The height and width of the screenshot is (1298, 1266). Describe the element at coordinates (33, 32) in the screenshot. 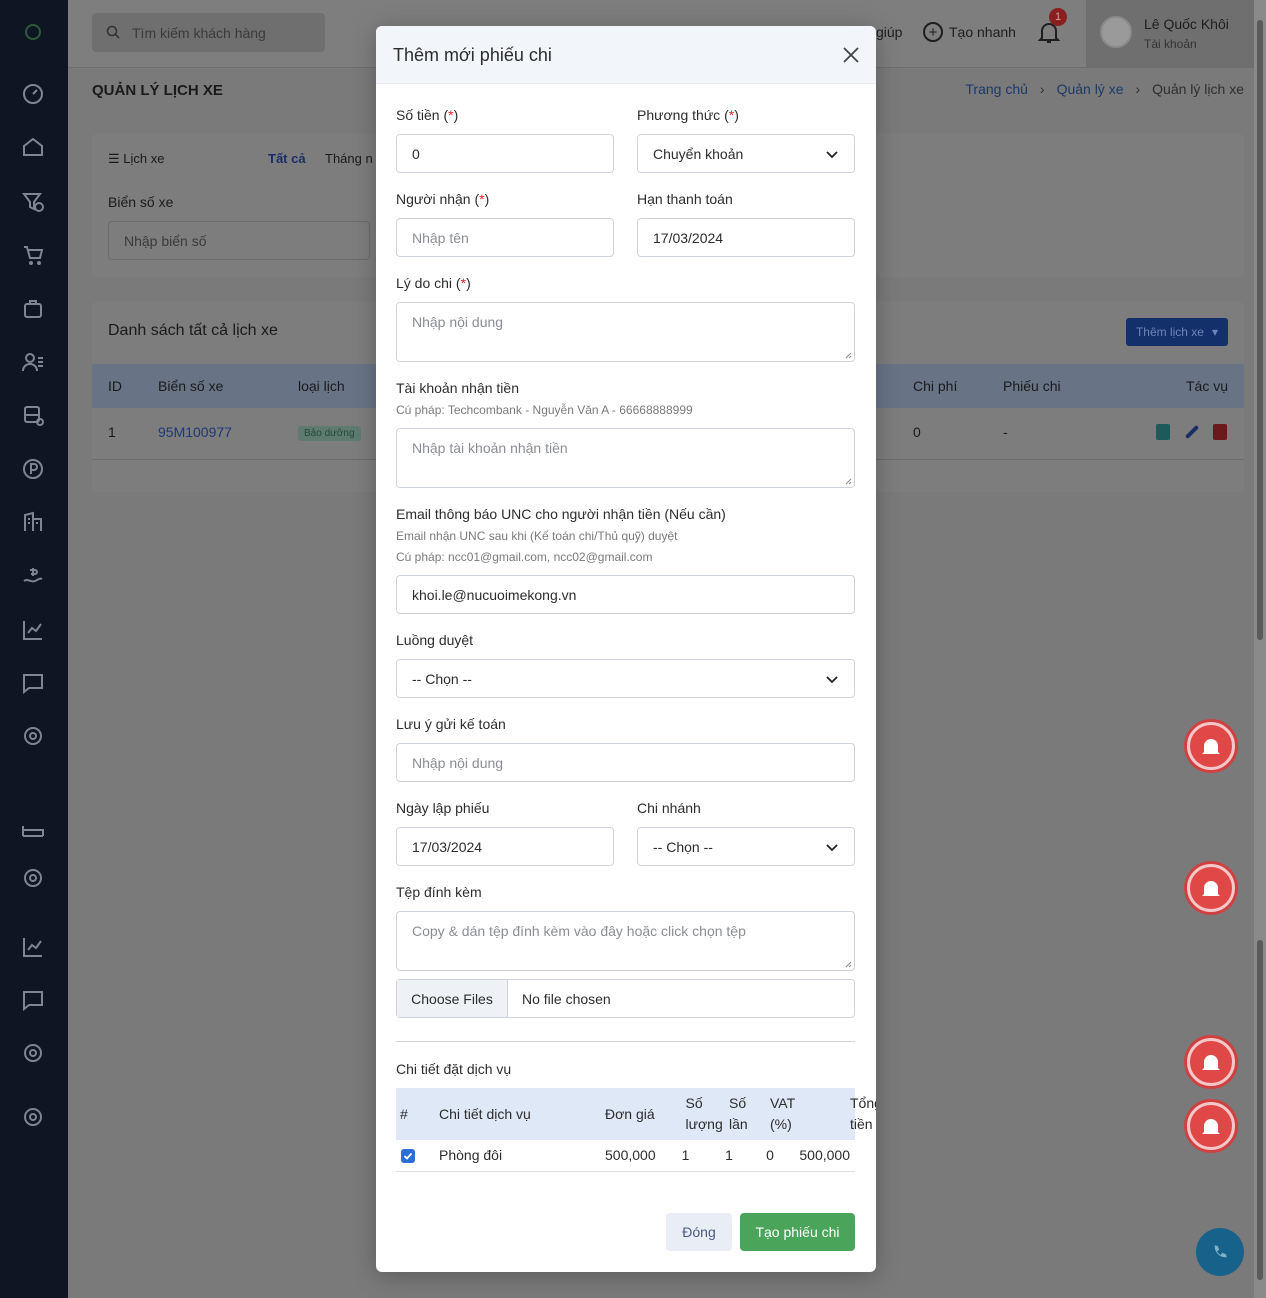

I see `logo-icon` at that location.